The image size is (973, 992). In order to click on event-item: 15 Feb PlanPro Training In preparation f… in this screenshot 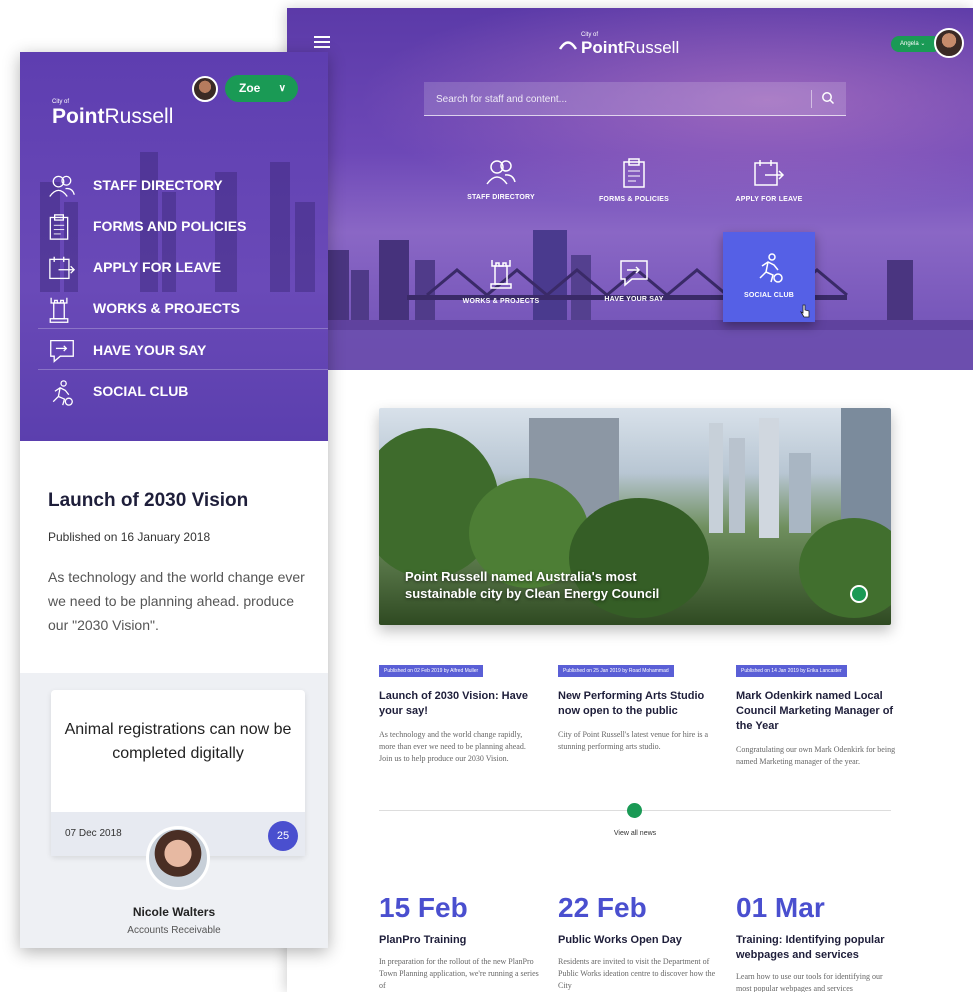, I will do `click(459, 942)`.